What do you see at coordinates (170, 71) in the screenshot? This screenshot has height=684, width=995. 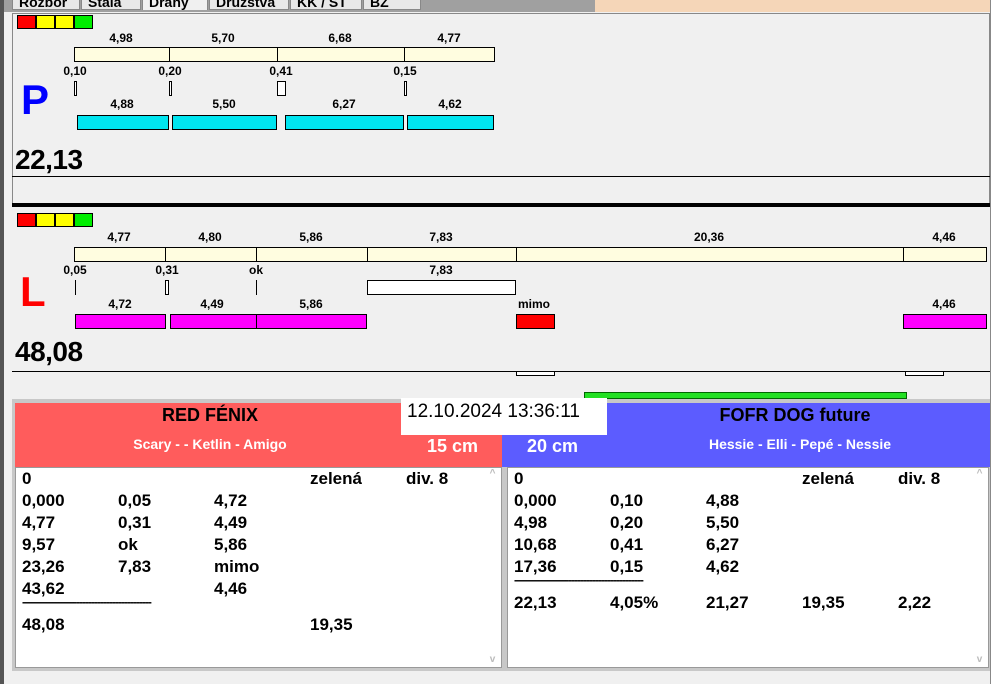 I see `penalty-time: 0,20` at bounding box center [170, 71].